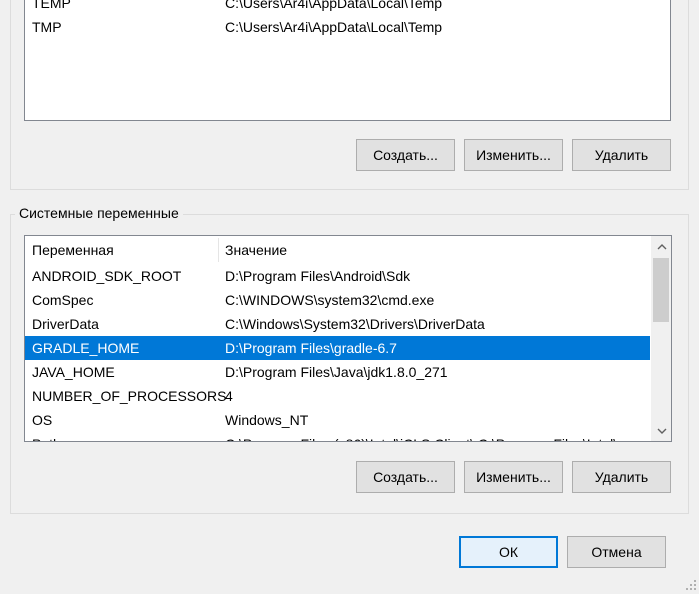 This screenshot has height=594, width=699. I want to click on variable-name: ANDROID_SDK_ROOT, so click(107, 276).